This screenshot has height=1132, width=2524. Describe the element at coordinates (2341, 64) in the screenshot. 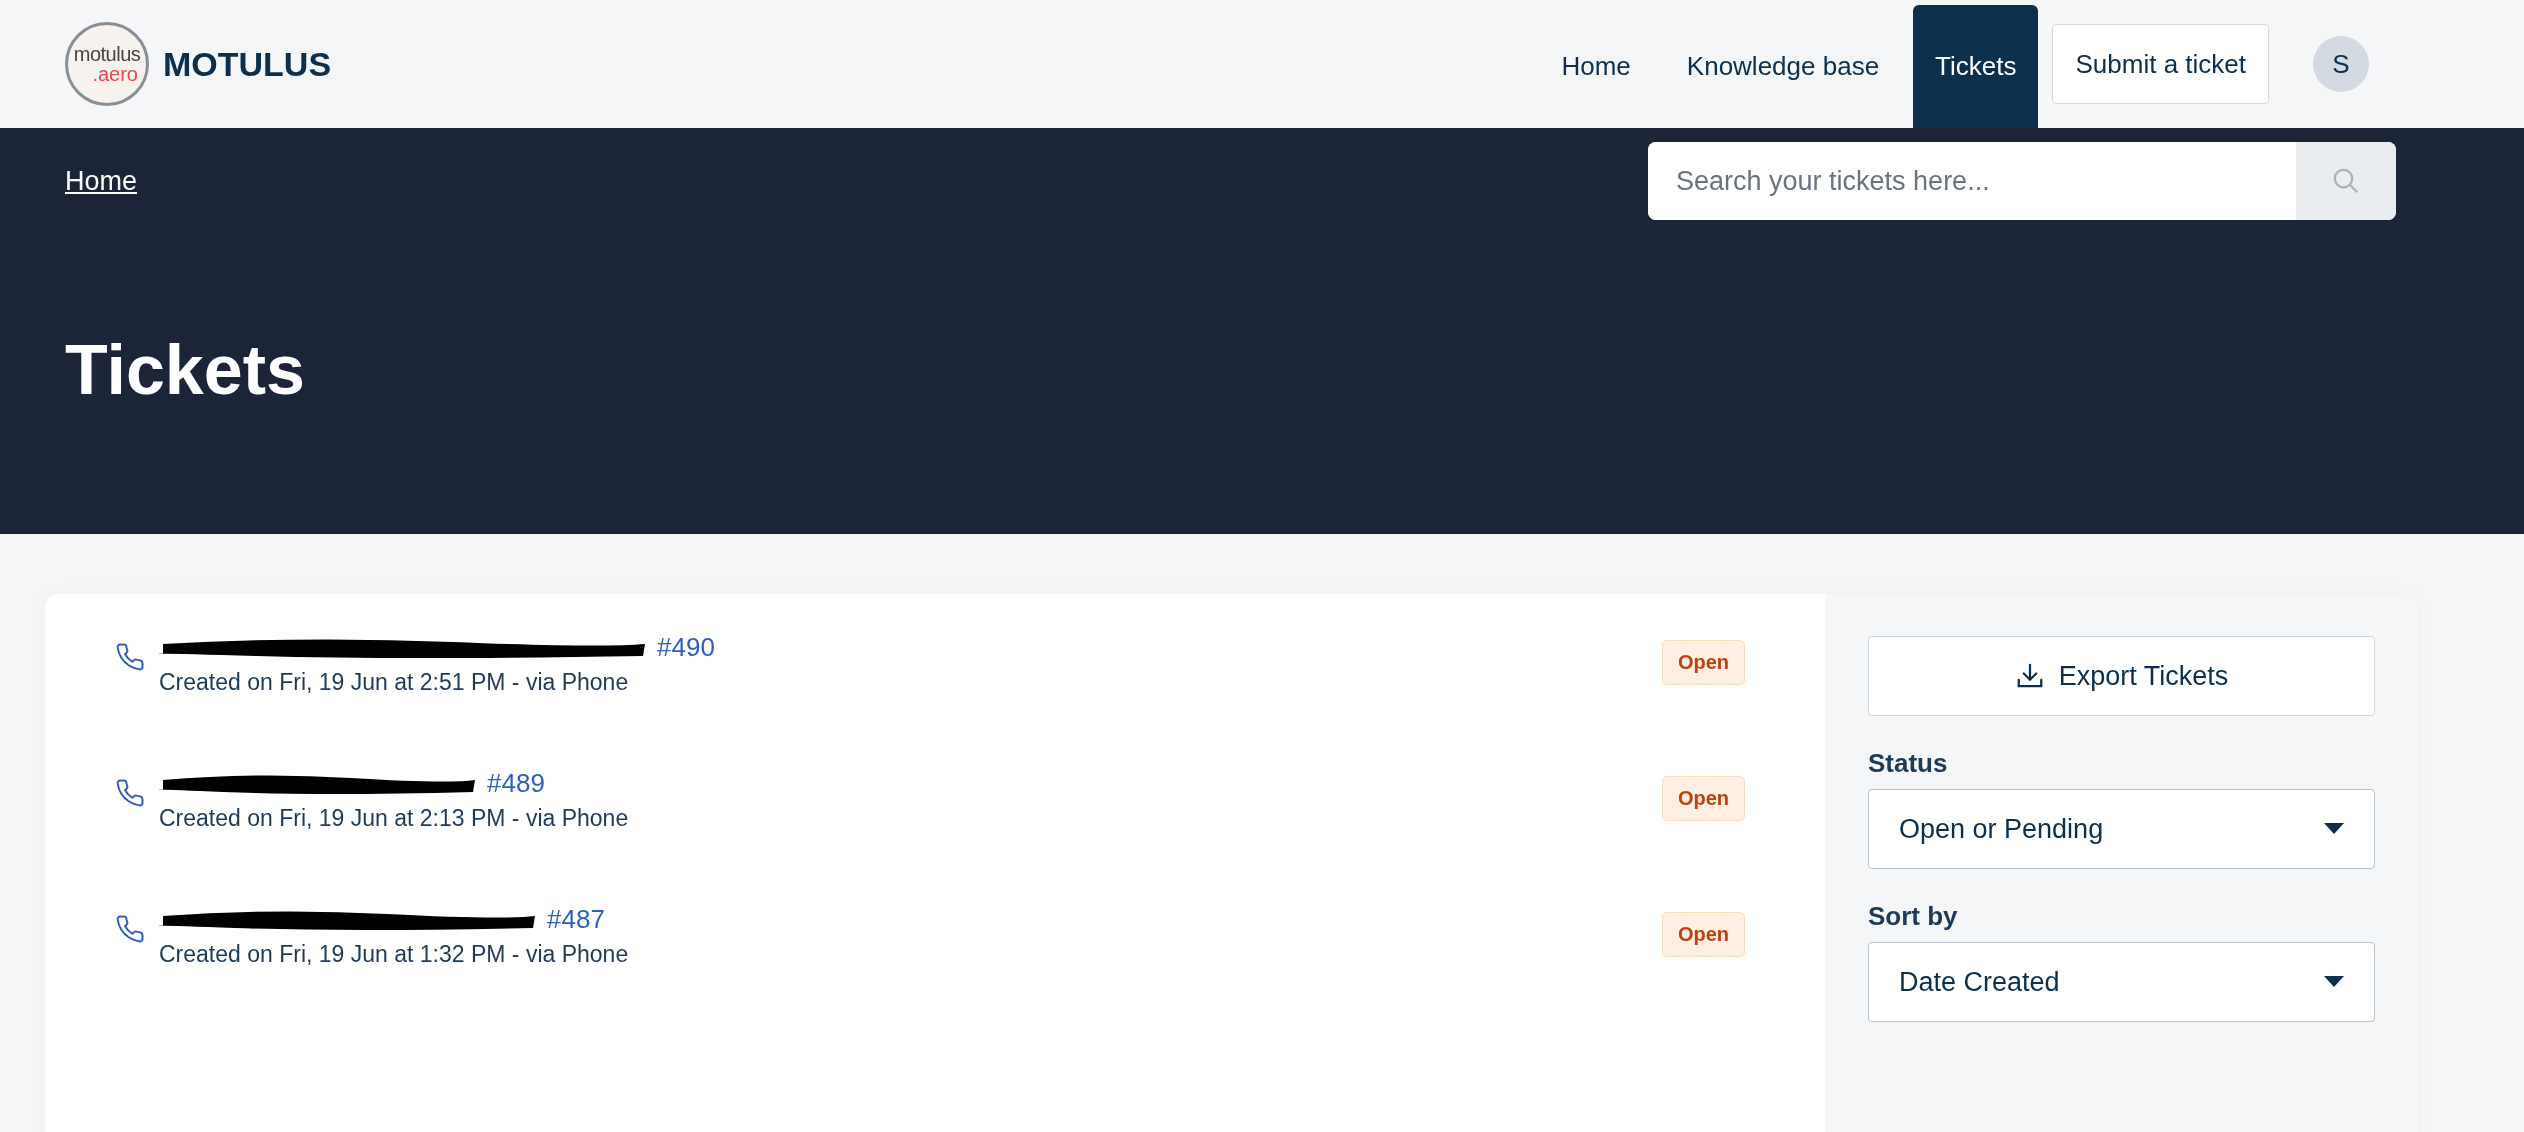

I see `user-avatar: S` at that location.